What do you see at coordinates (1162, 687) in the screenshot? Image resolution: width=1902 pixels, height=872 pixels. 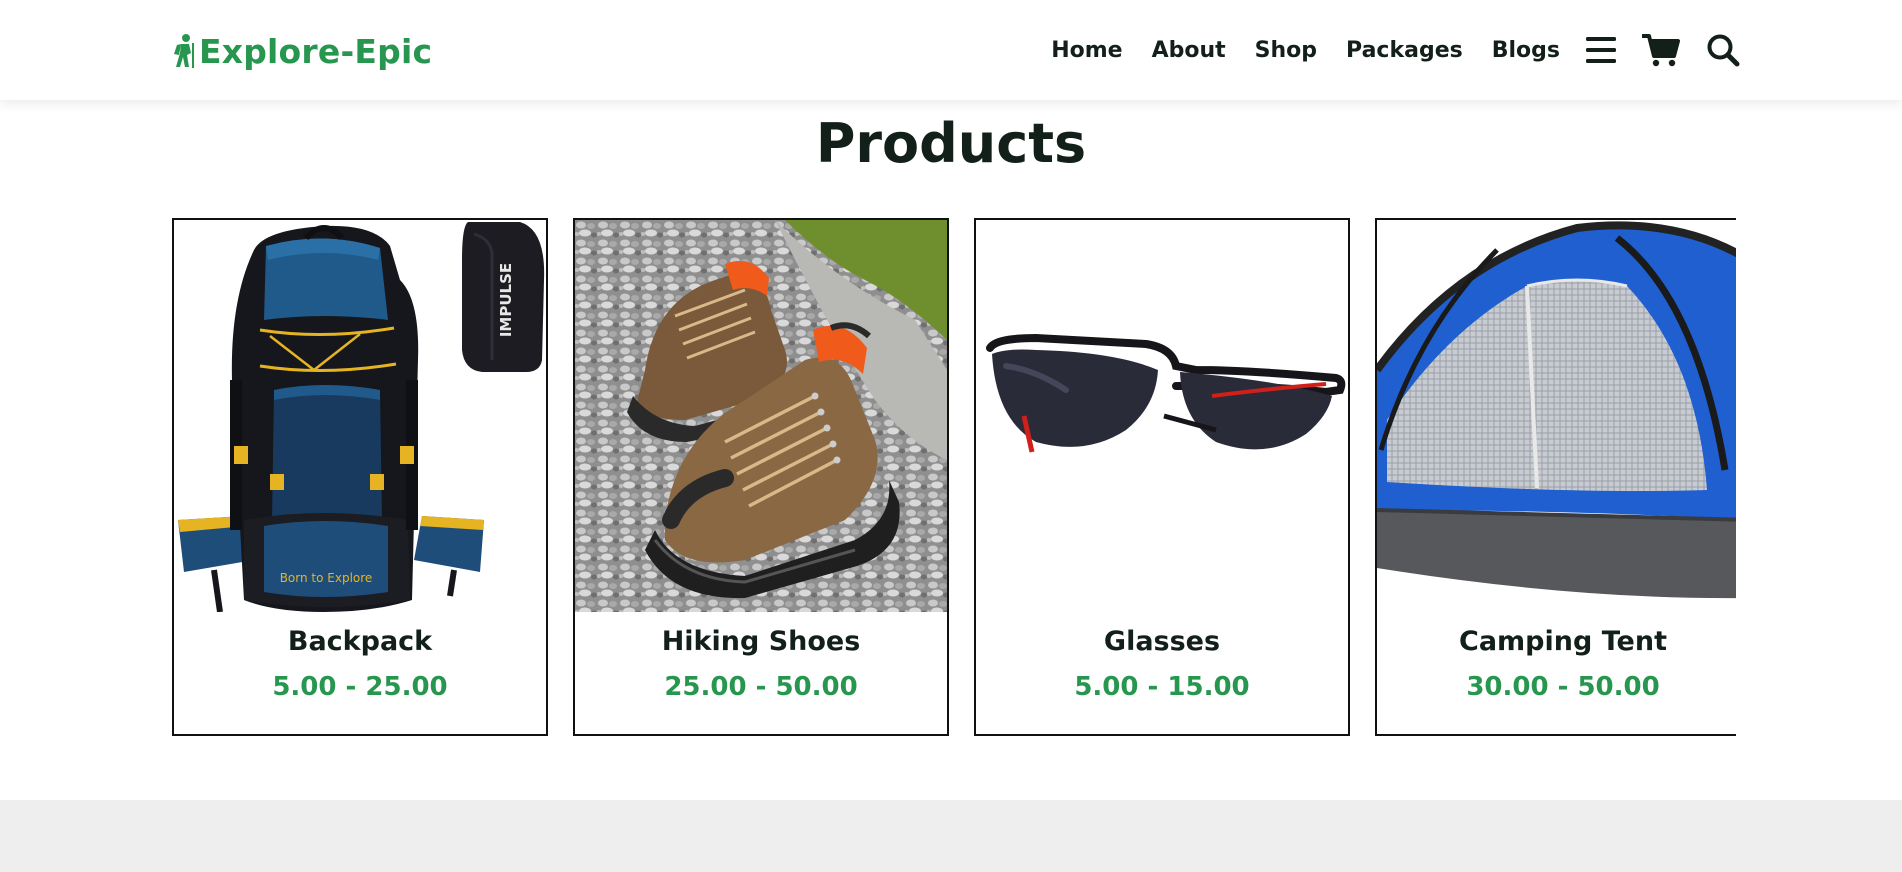 I see `product-price: 5.00 - 15.00` at bounding box center [1162, 687].